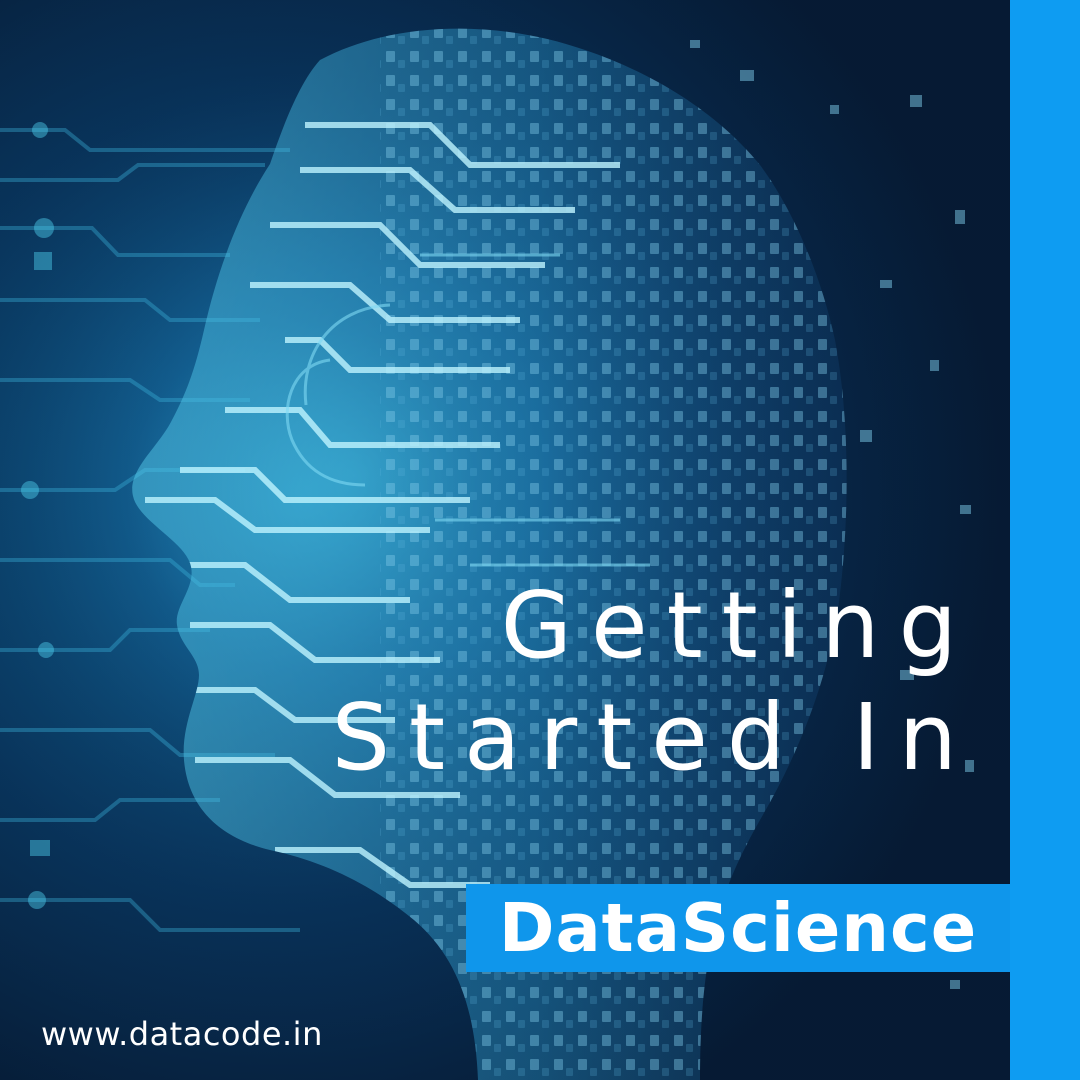 Image resolution: width=1080 pixels, height=1080 pixels. What do you see at coordinates (182, 1034) in the screenshot?
I see `footer-url: www.datacode.in` at bounding box center [182, 1034].